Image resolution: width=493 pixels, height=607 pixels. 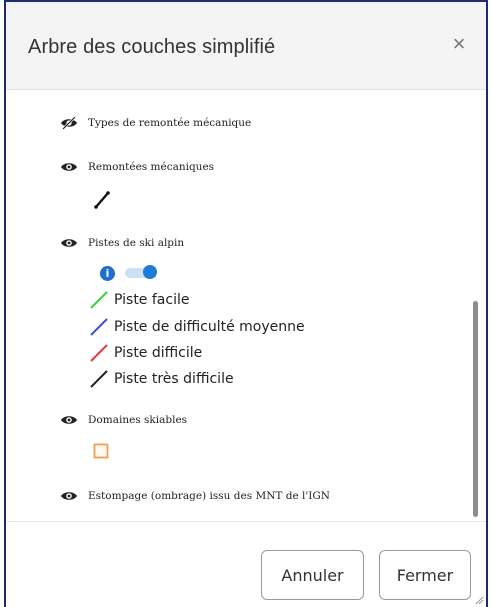 What do you see at coordinates (459, 44) in the screenshot?
I see `close-icon: ×` at bounding box center [459, 44].